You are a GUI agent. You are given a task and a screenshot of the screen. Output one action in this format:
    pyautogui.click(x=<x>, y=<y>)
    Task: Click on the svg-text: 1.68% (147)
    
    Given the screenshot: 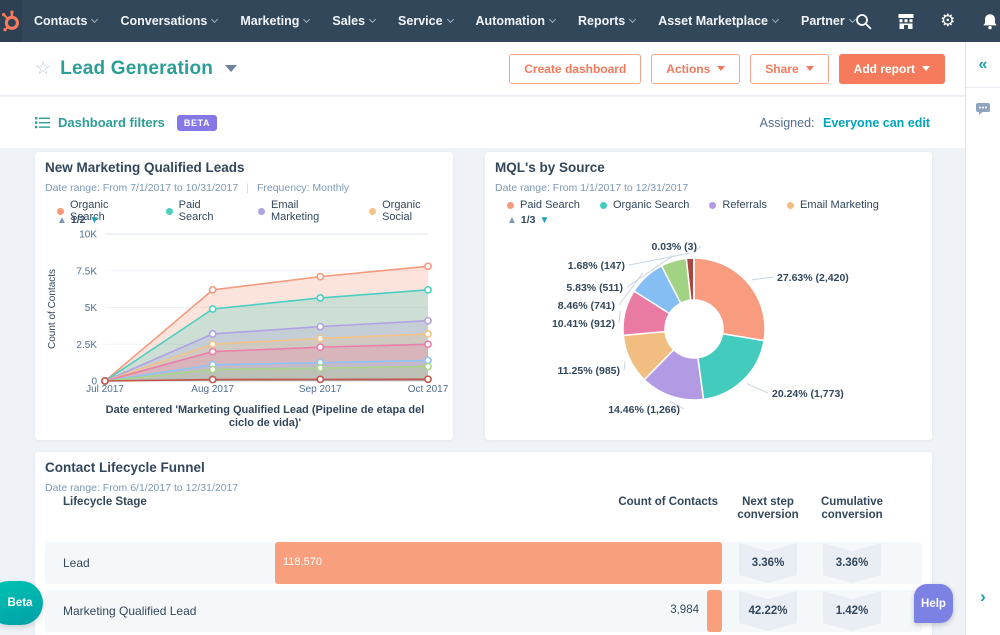 What is the action you would take?
    pyautogui.click(x=596, y=266)
    